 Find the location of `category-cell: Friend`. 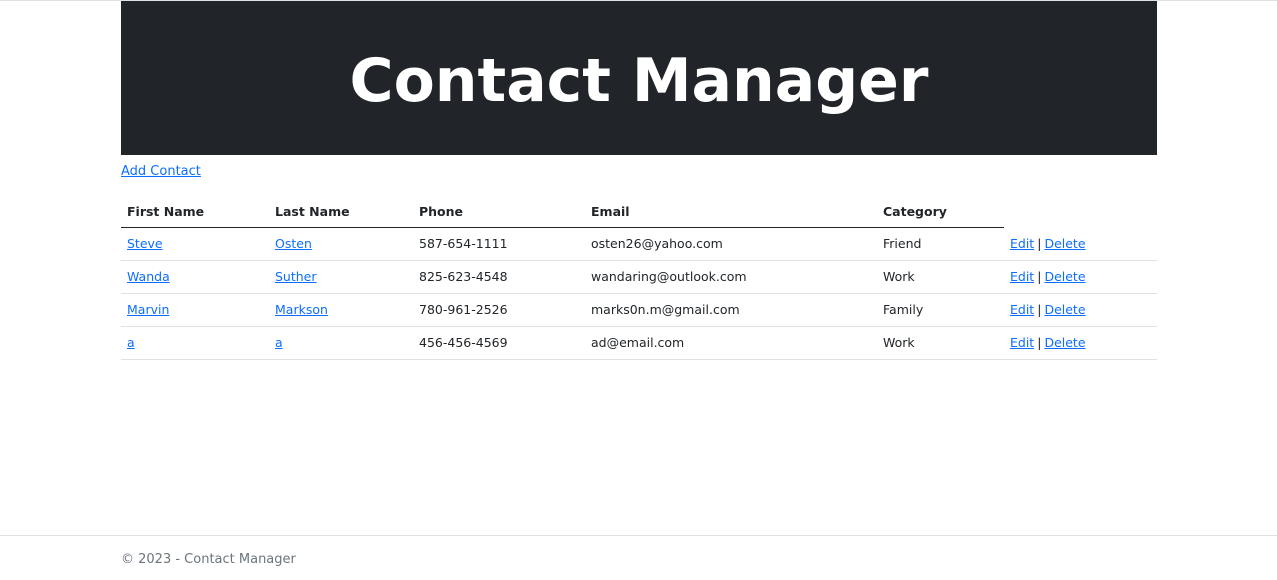

category-cell: Friend is located at coordinates (940, 244).